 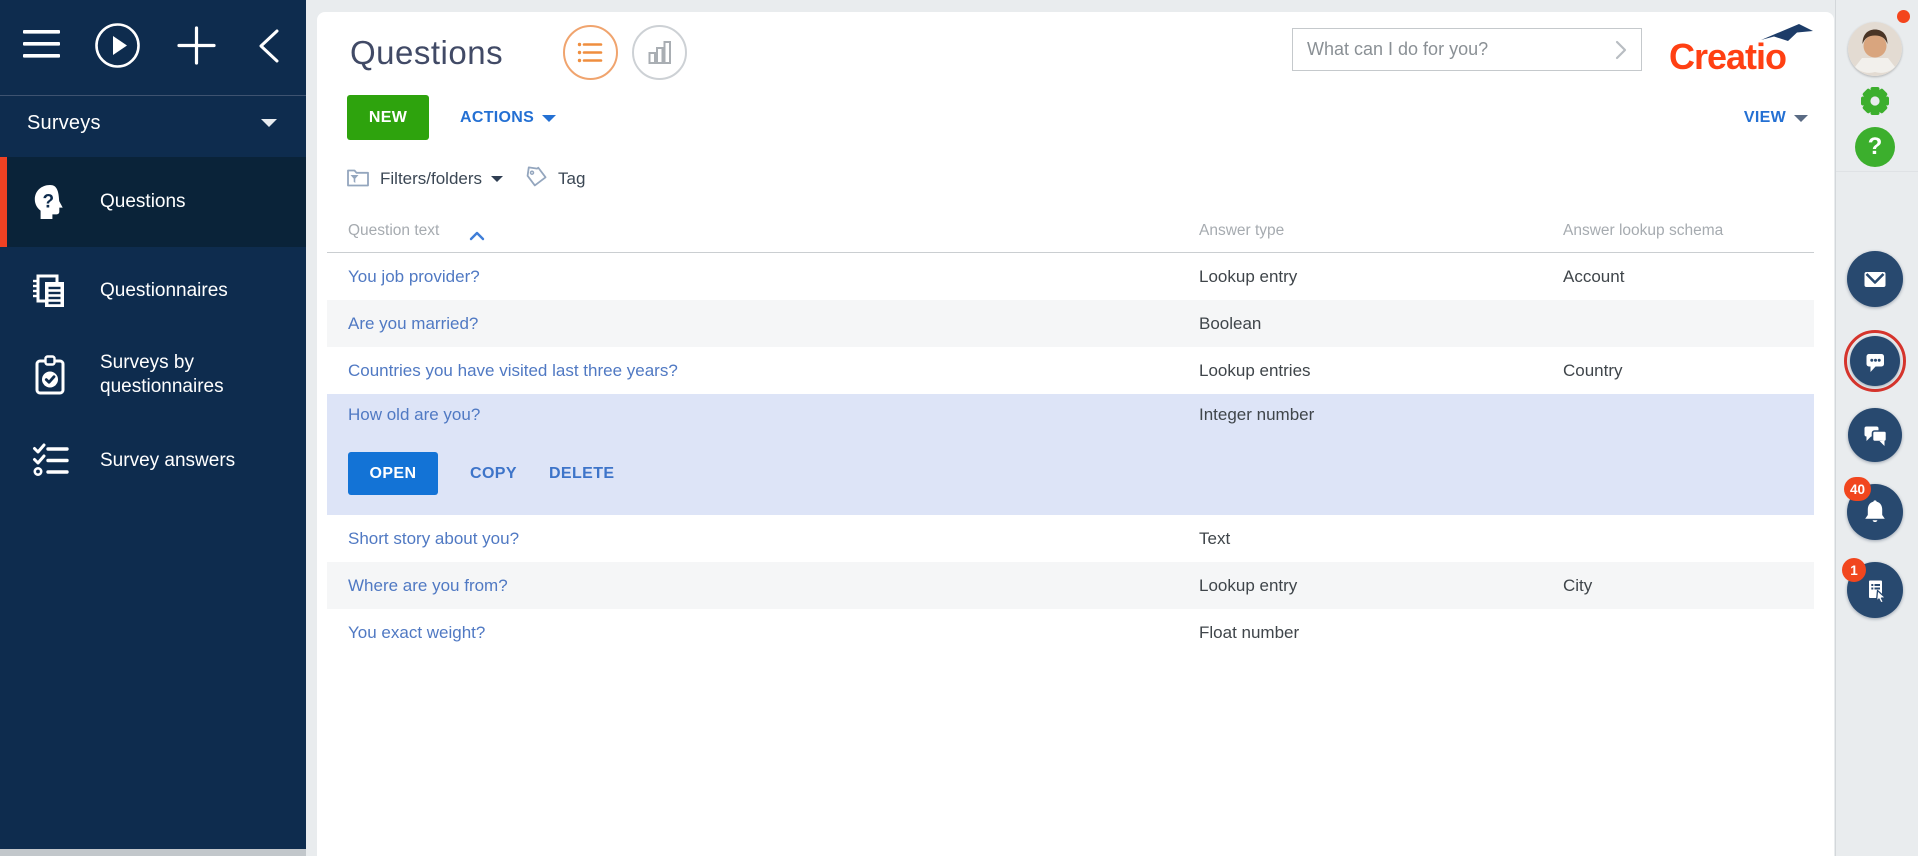 I want to click on sidebar-item-questionnaires: Questionnaires, so click(x=153, y=291).